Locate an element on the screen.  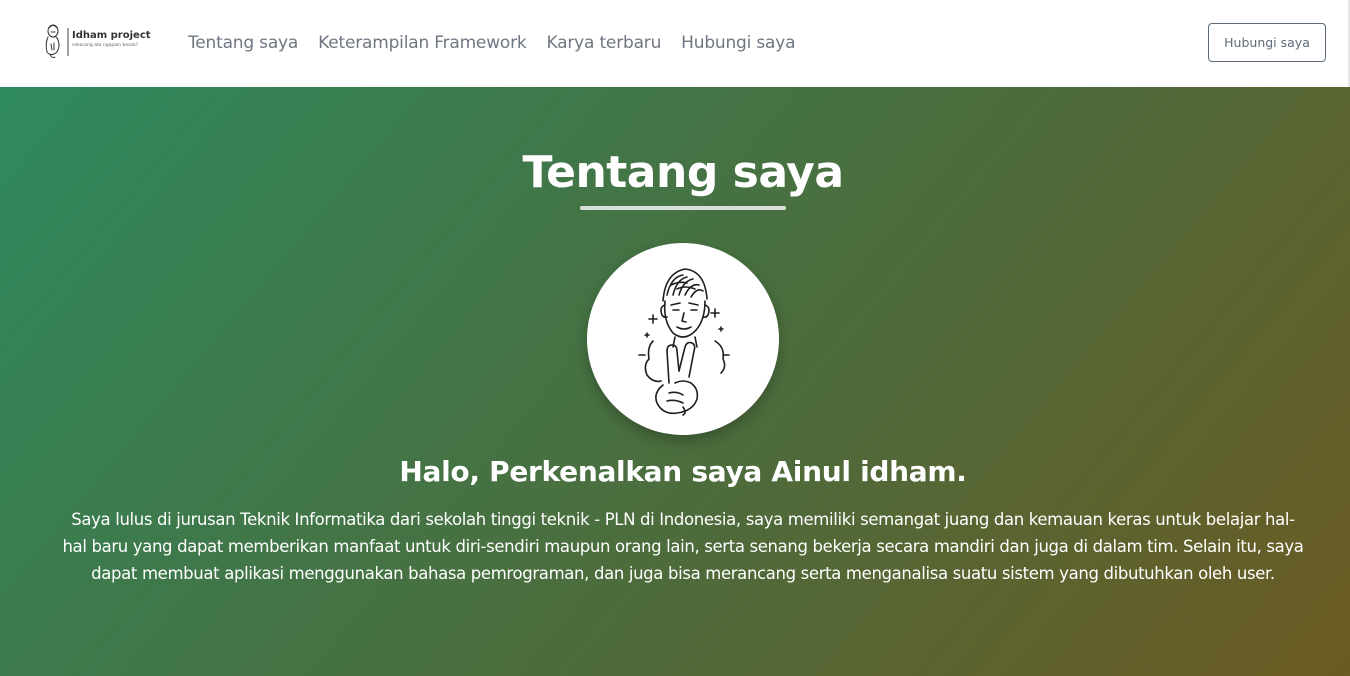
nav-link-tentang-saya: Tentang saya is located at coordinates (243, 43).